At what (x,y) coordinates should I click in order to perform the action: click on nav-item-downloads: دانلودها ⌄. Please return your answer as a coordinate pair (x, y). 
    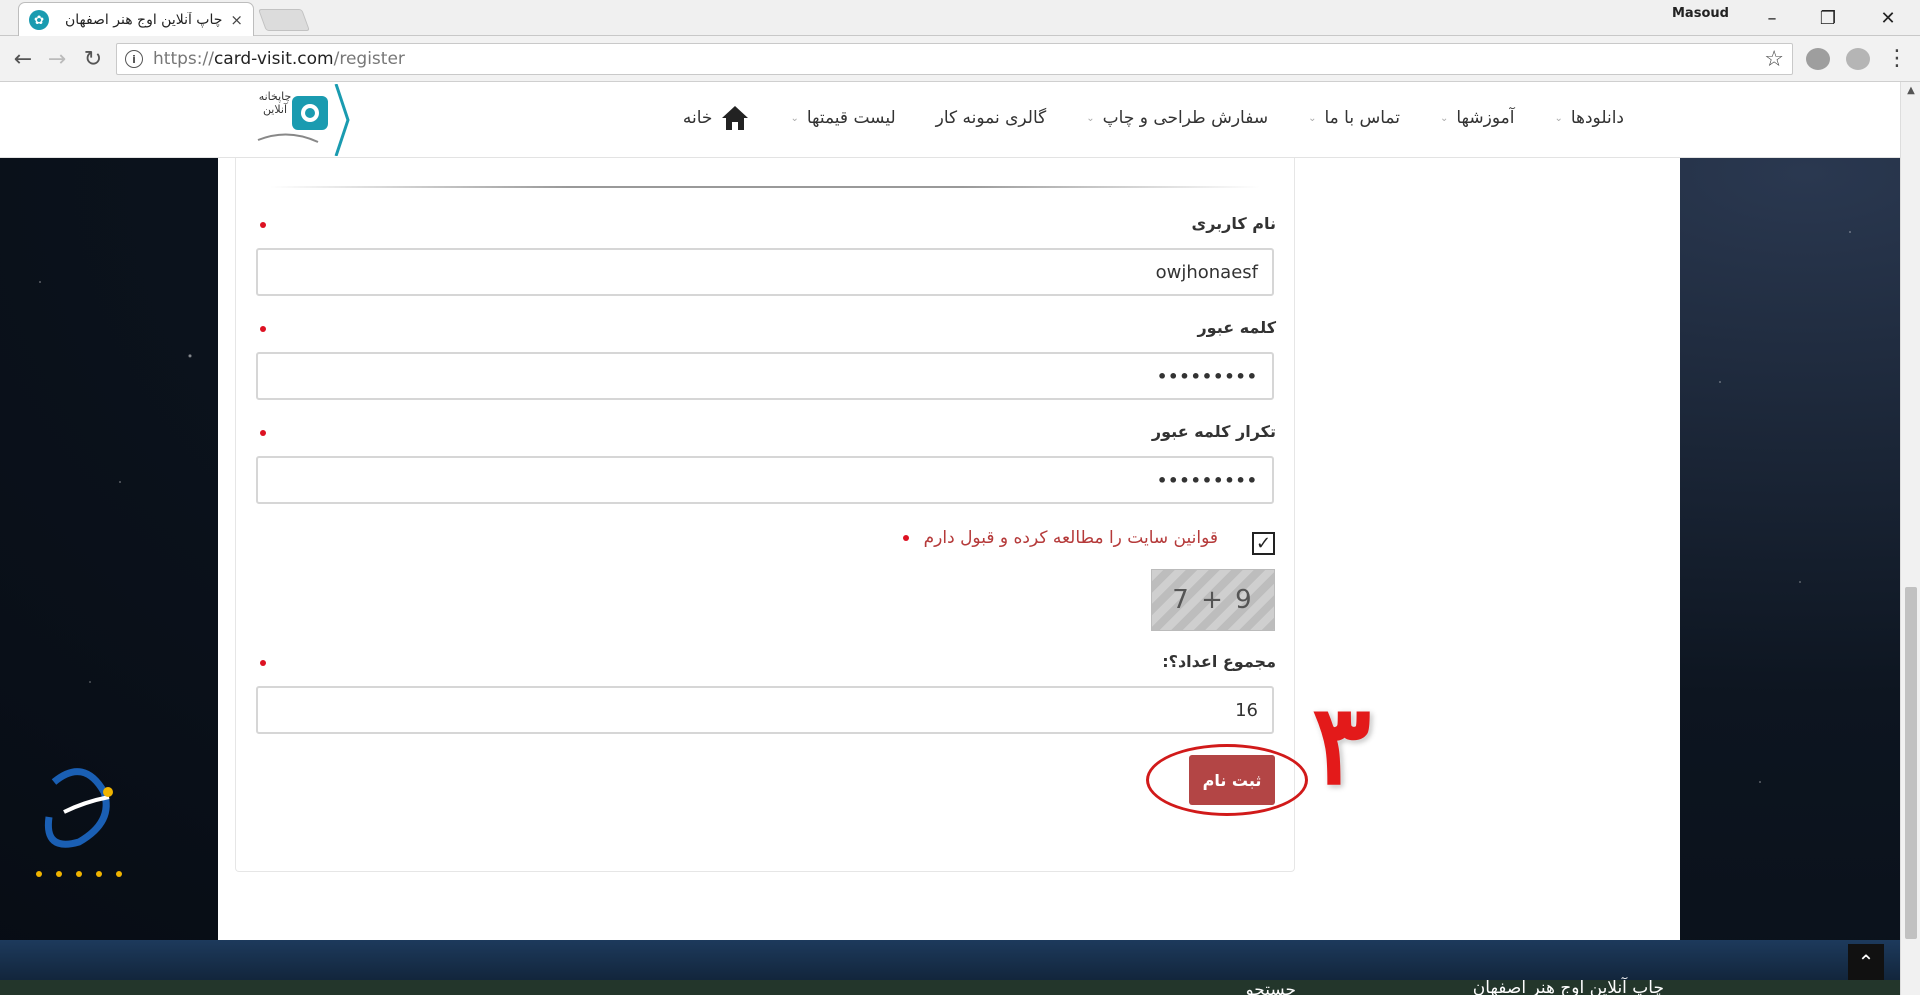
    Looking at the image, I should click on (1589, 118).